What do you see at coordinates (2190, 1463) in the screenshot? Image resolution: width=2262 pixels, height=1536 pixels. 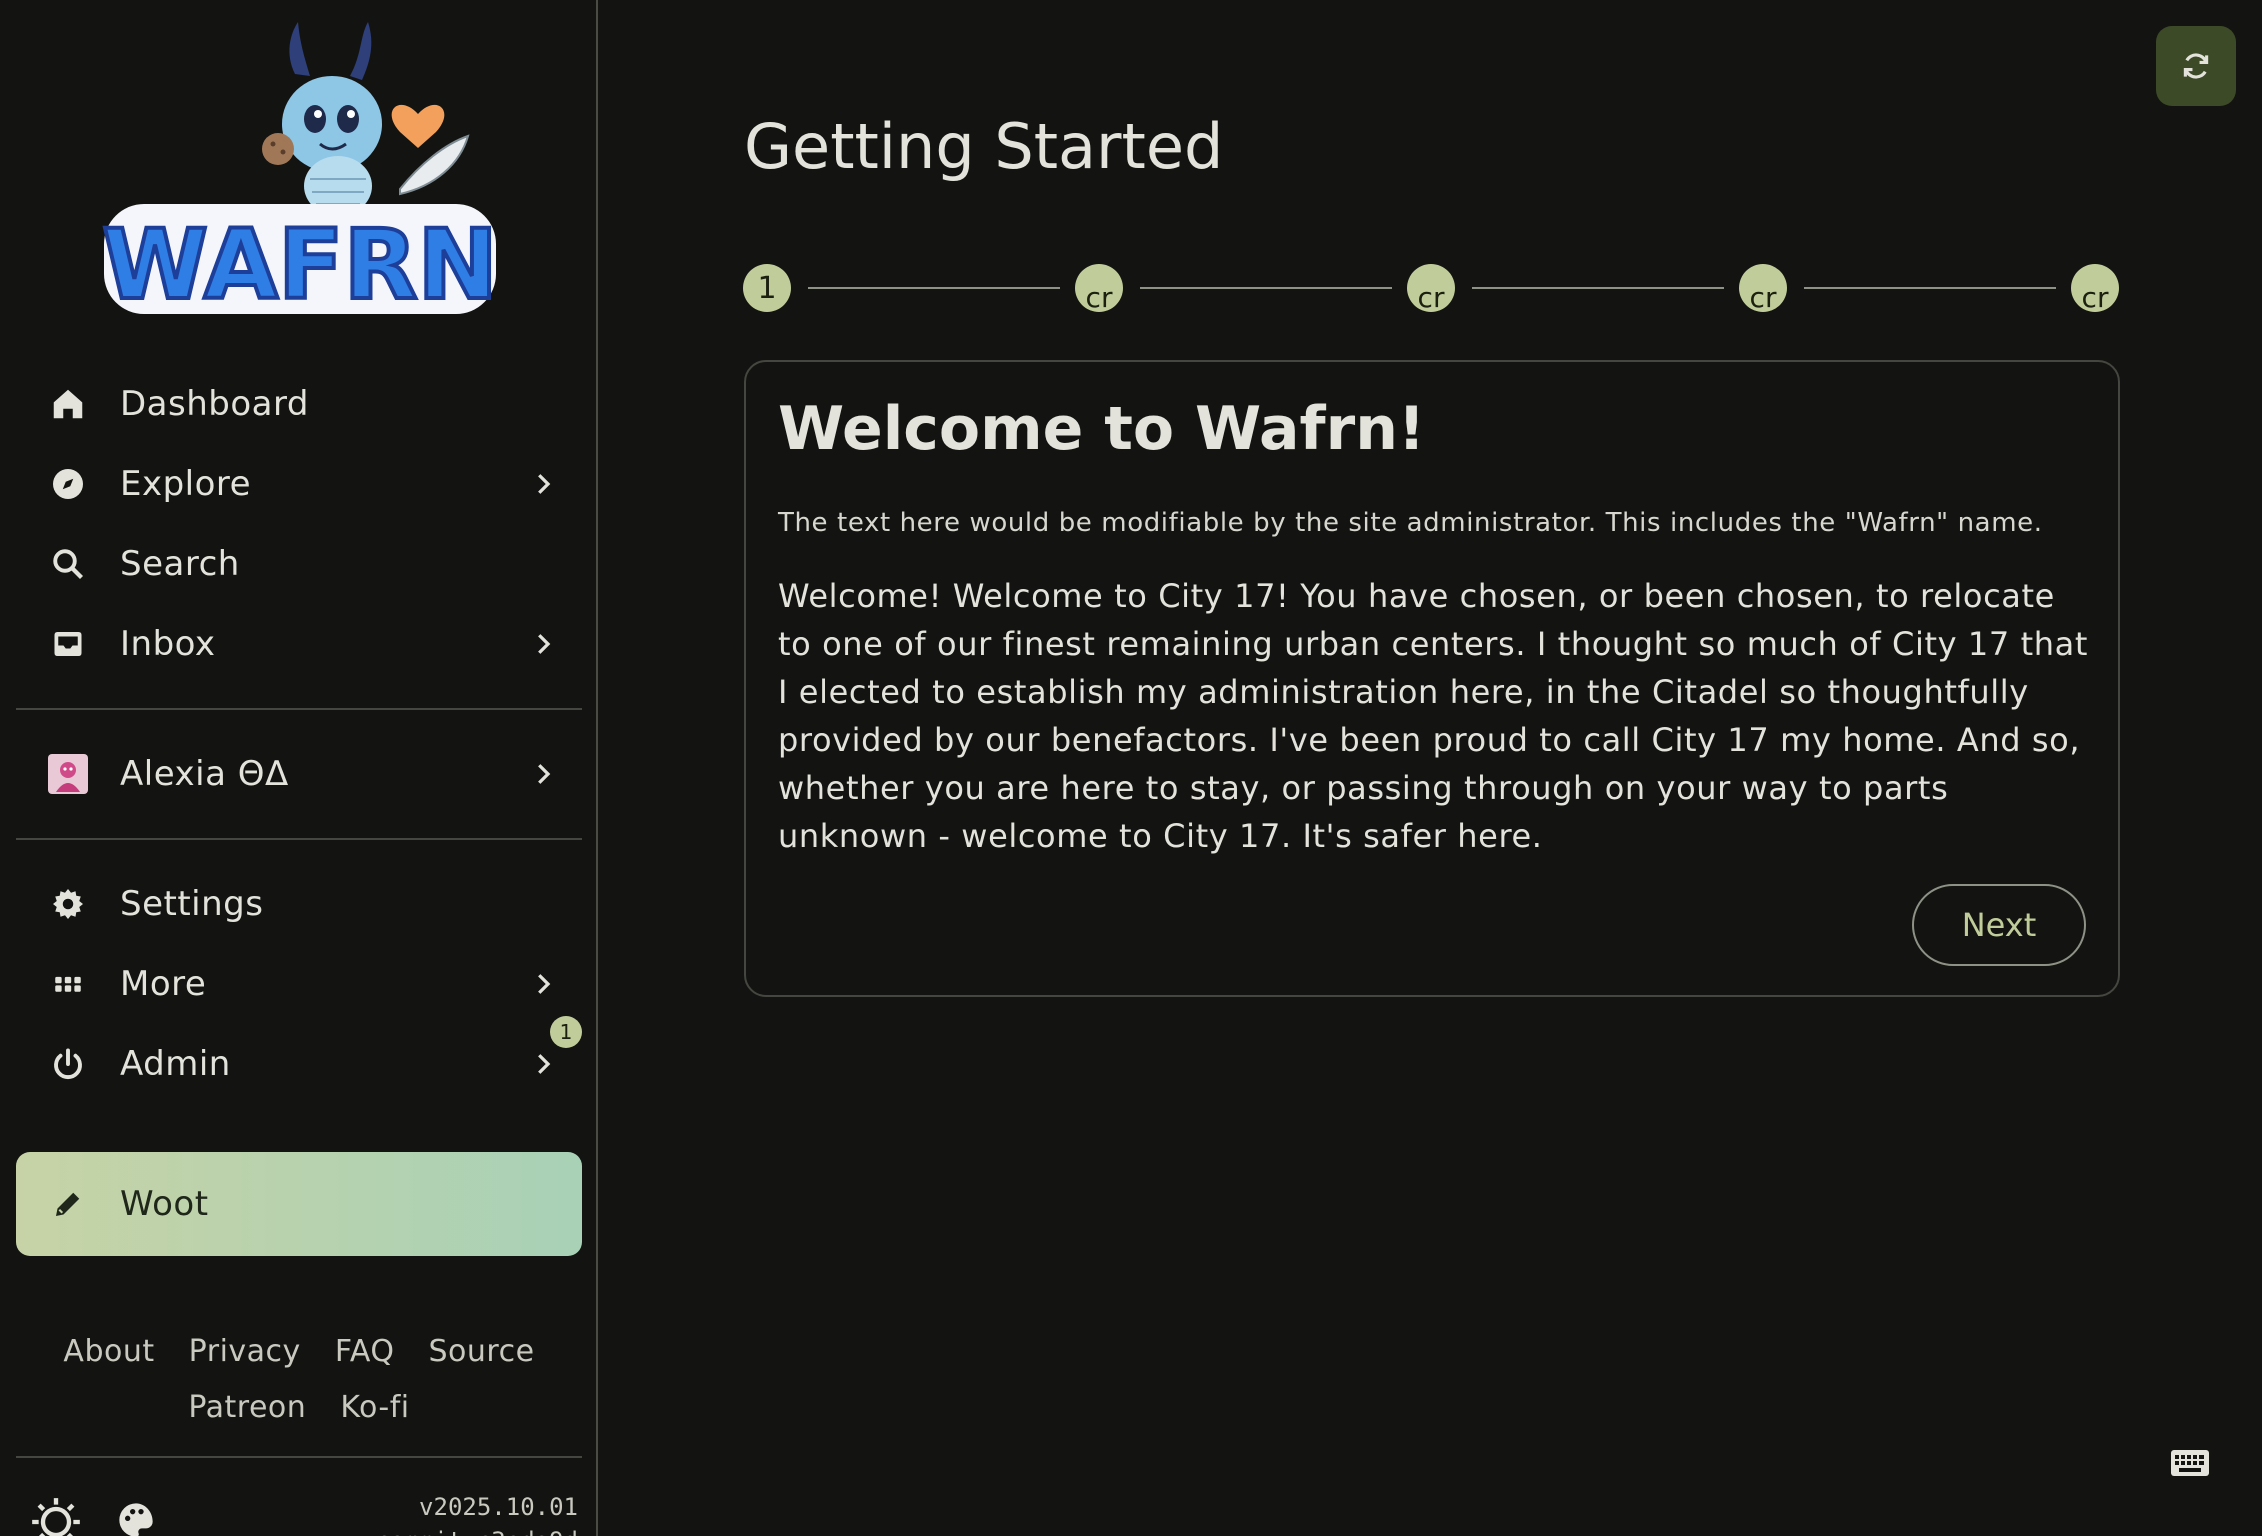 I see `keyboard-icon` at bounding box center [2190, 1463].